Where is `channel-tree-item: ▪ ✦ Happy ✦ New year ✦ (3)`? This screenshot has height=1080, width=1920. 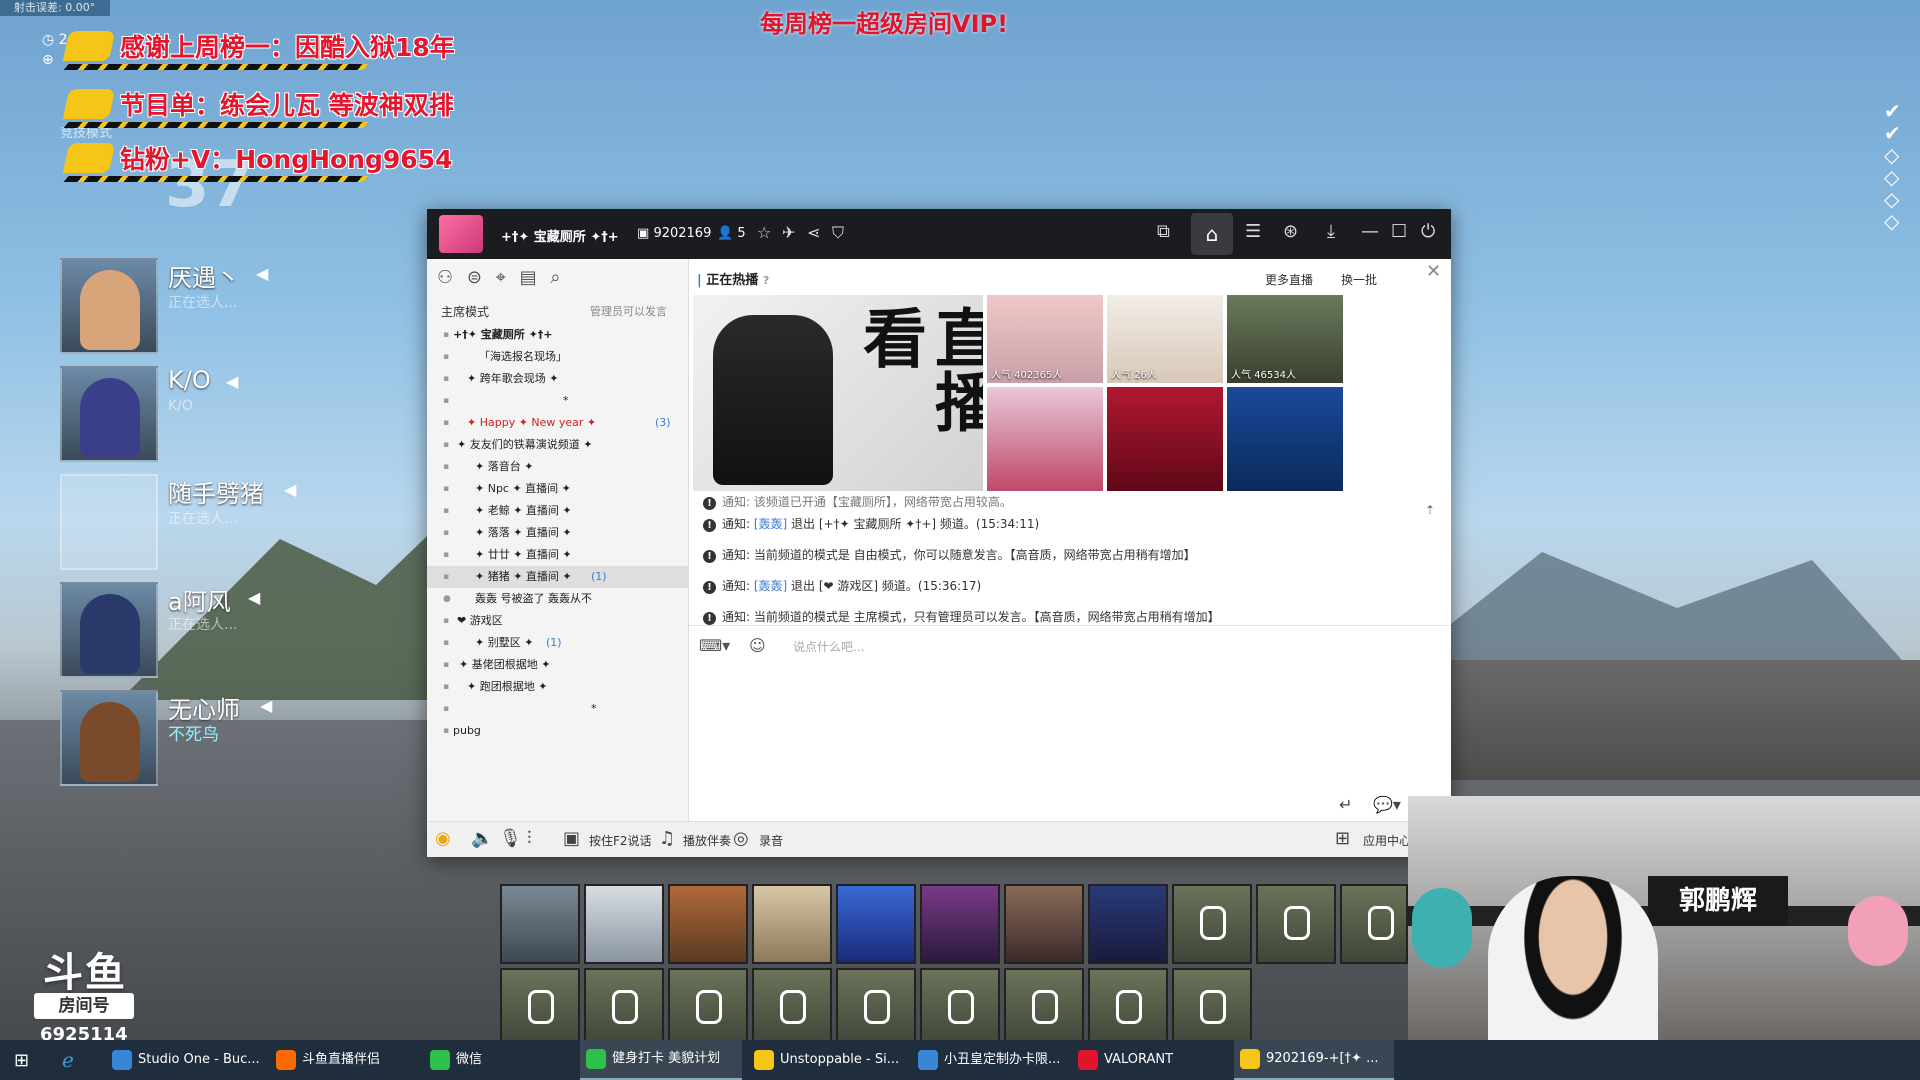
channel-tree-item: ▪ ✦ Happy ✦ New year ✦ (3) is located at coordinates (558, 423).